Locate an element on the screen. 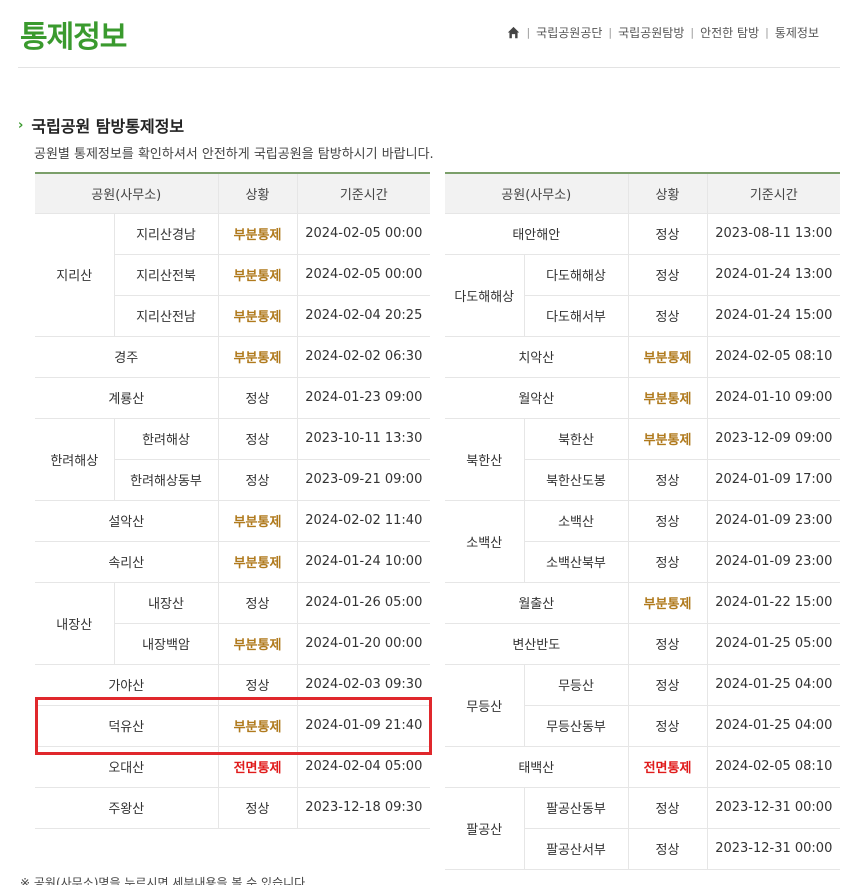  base-time: 2024-01-09 17:00 is located at coordinates (773, 480).